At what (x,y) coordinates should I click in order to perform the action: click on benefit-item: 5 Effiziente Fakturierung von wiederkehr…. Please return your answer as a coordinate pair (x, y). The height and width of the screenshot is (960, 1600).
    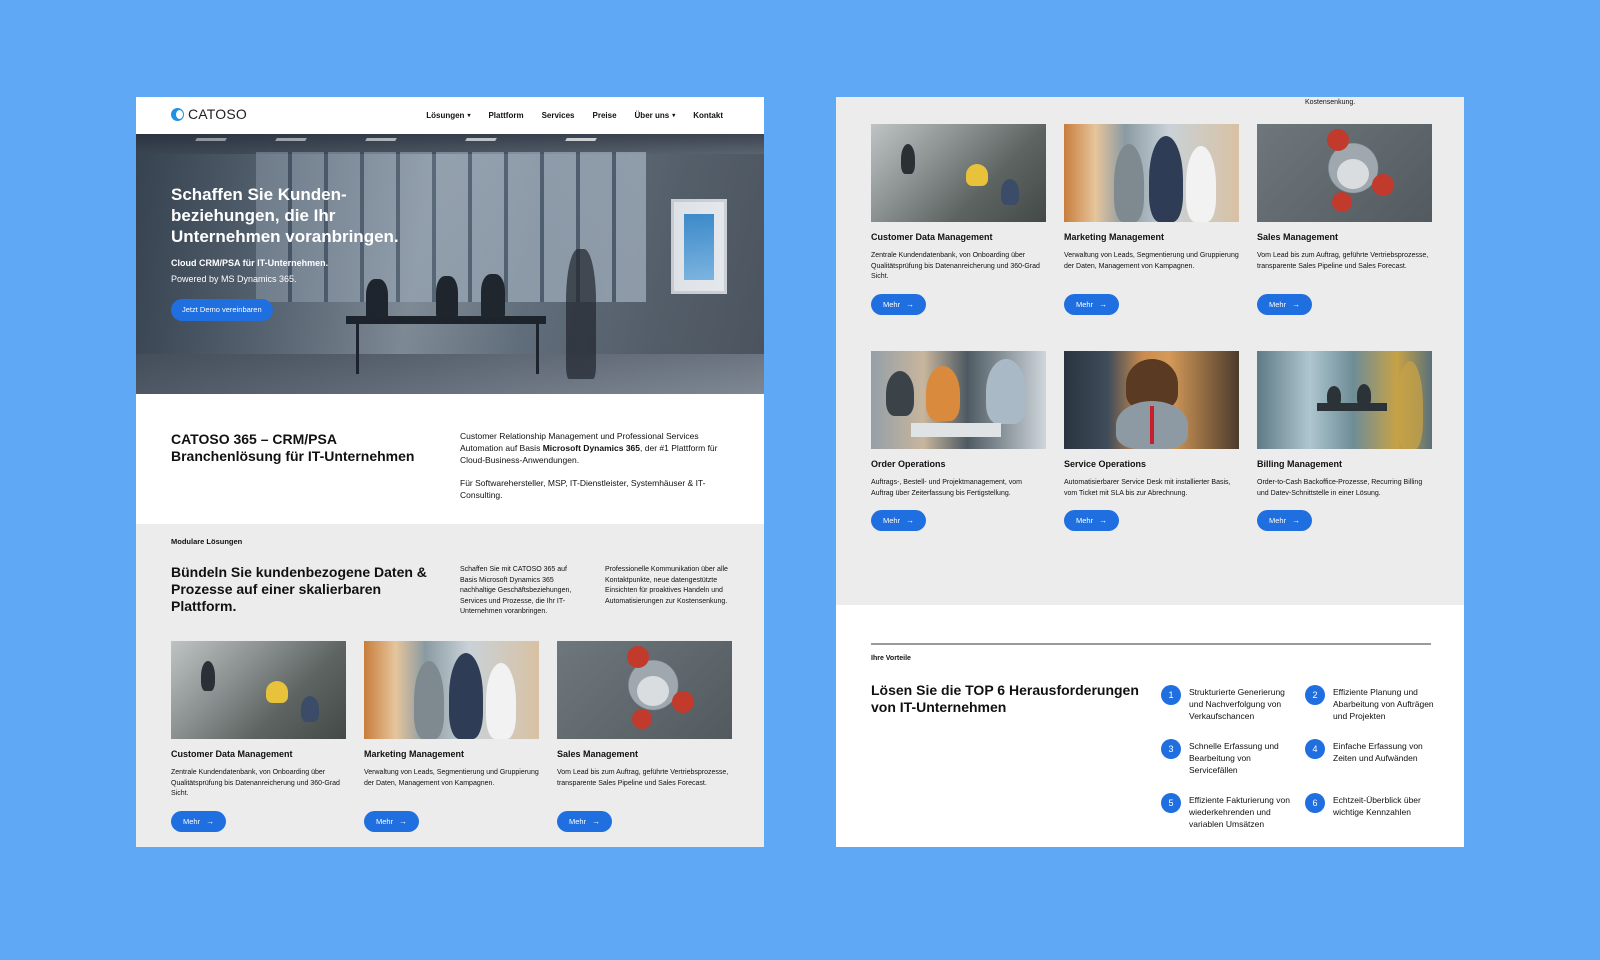
    Looking at the image, I should click on (1228, 811).